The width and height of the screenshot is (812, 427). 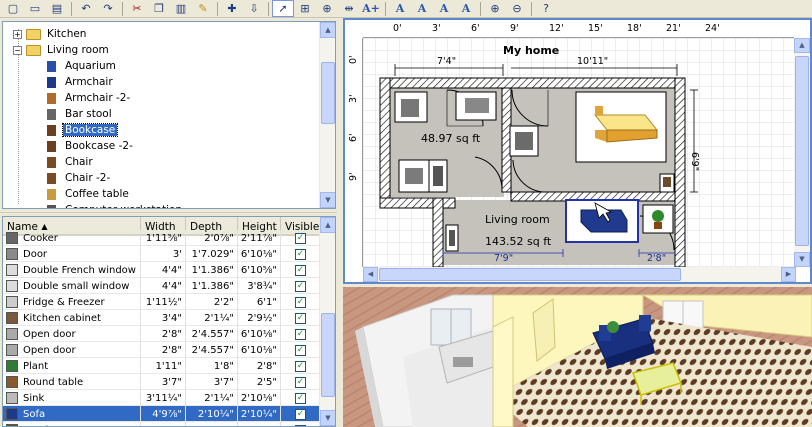 I want to click on catalog-item: Coffee table, so click(x=162, y=194).